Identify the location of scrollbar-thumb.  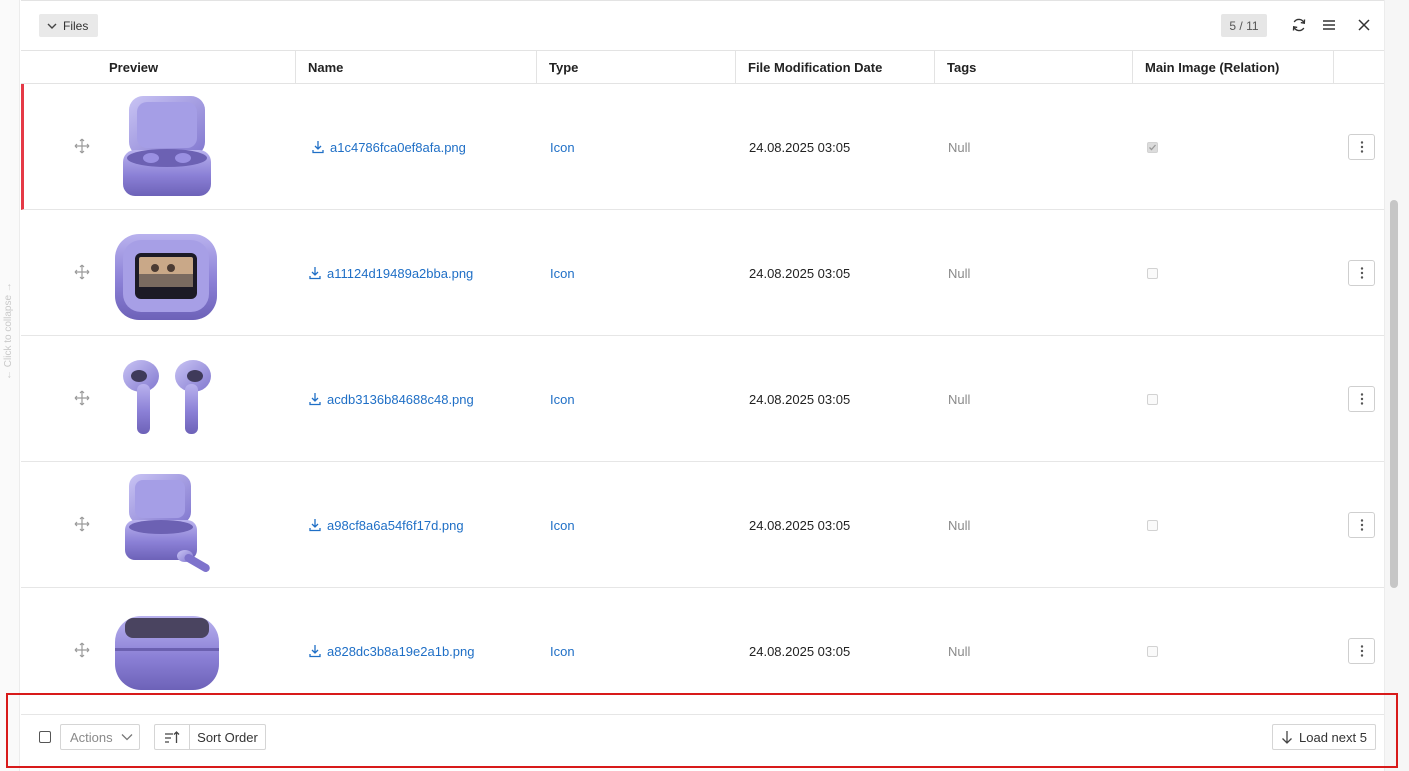
(1394, 394).